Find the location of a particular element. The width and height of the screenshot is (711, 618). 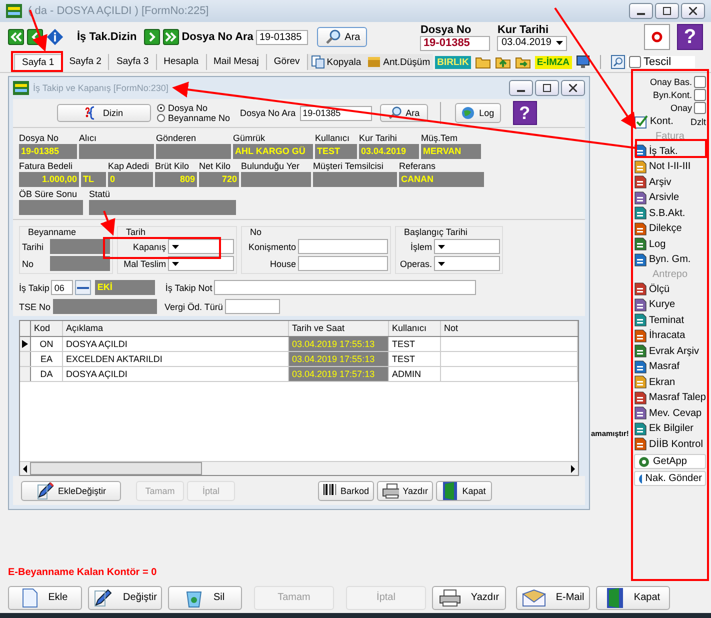

side-menu-item: Evrak Arşiv is located at coordinates (670, 351).